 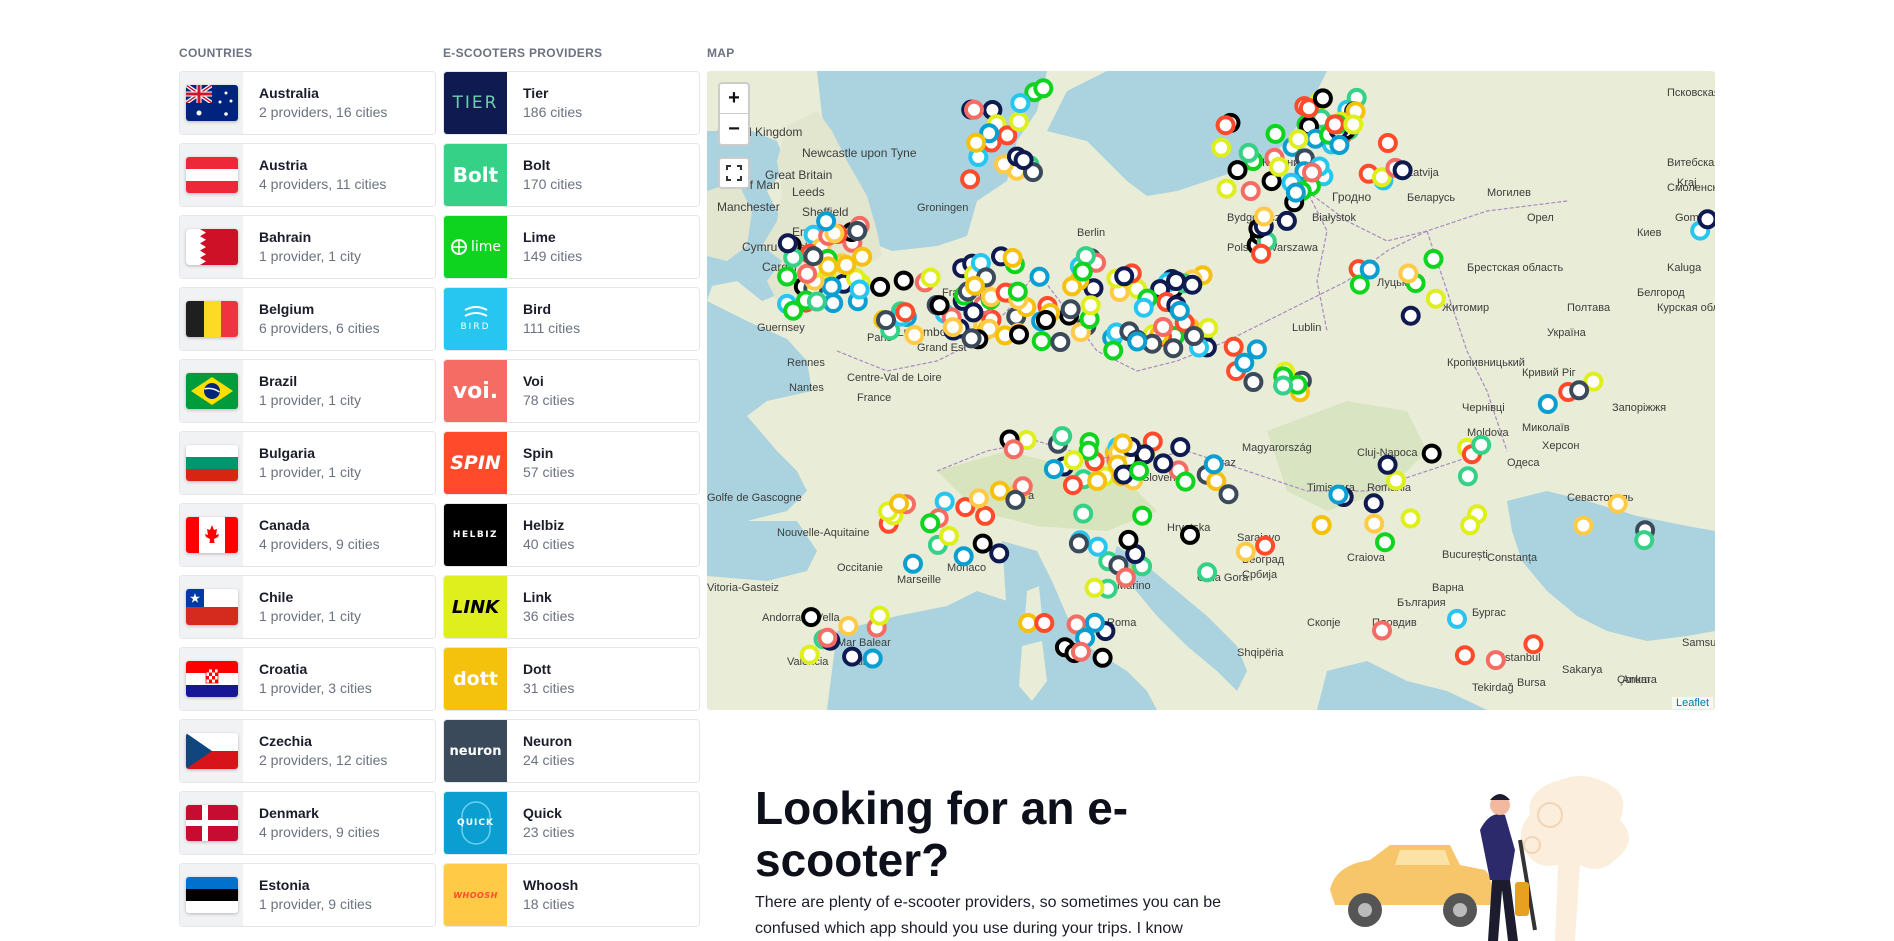 I want to click on country-card-bahrain: Bahrain 1 provider, 1 city, so click(x=307, y=247).